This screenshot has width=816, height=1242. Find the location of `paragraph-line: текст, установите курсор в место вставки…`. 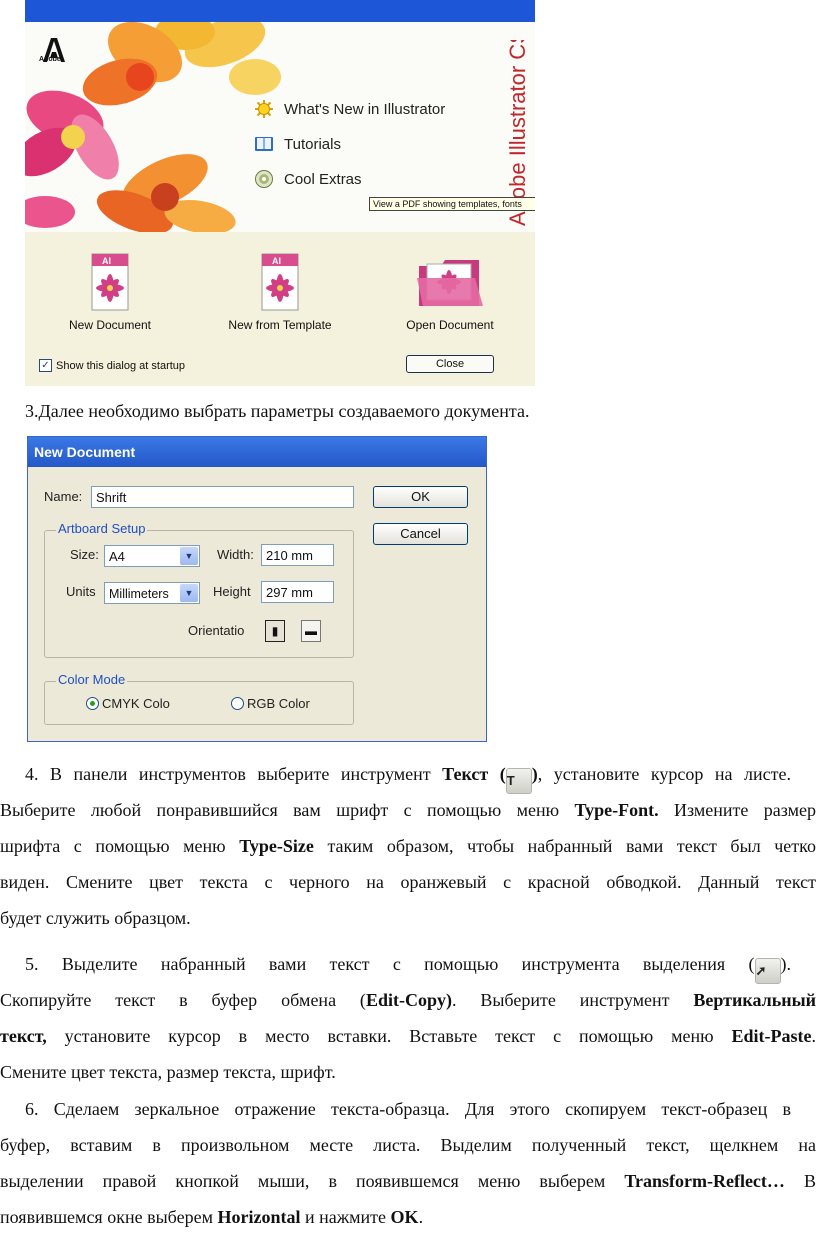

paragraph-line: текст, установите курсор в место вставки… is located at coordinates (408, 1036).